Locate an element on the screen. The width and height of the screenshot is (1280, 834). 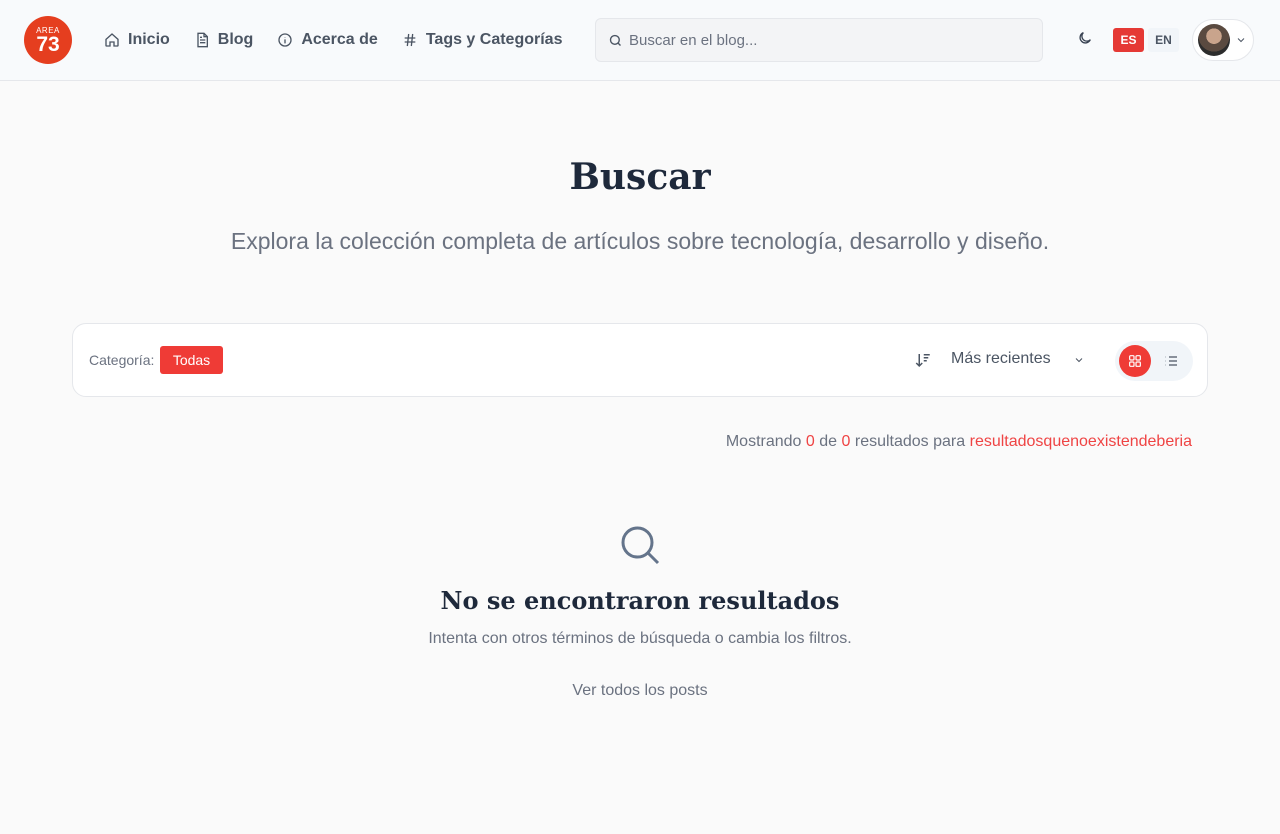
empty-state-title: No se encontraron resultados is located at coordinates (640, 600).